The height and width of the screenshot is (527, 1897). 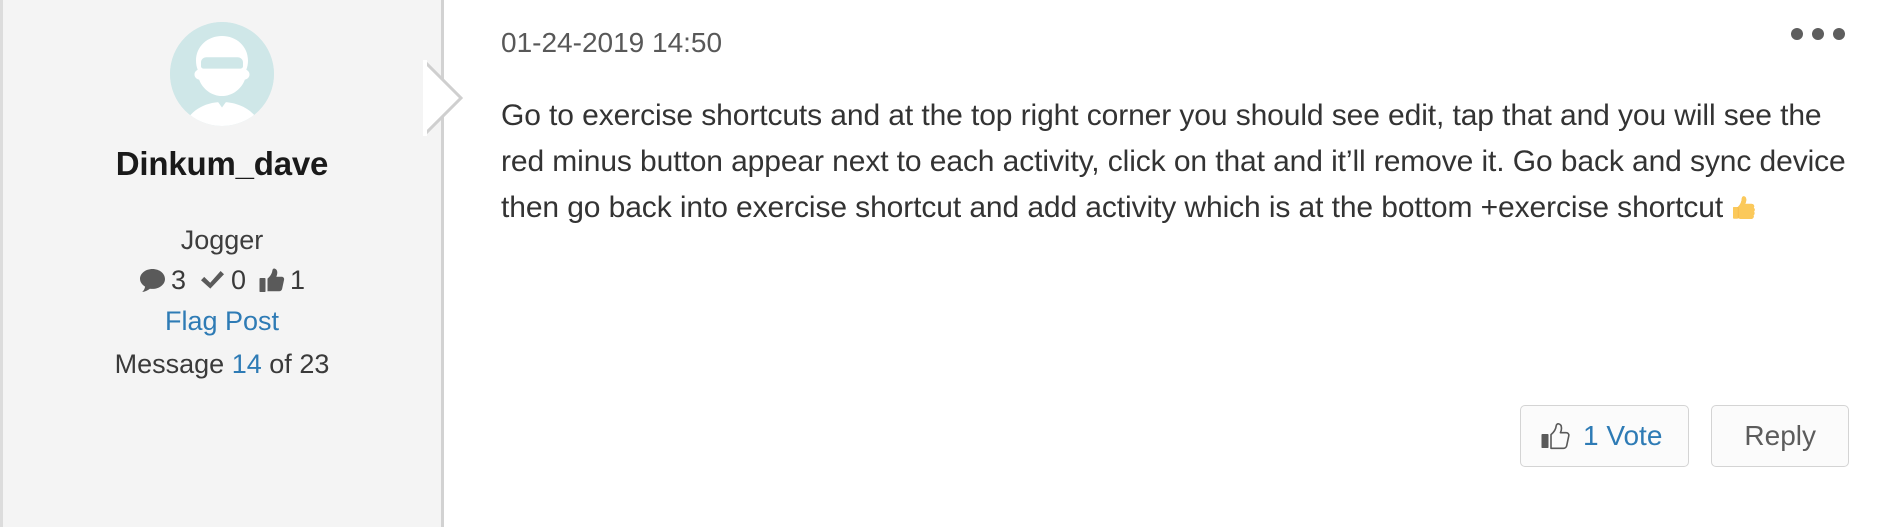 I want to click on post-actions: 1 Vote Reply, so click(x=1684, y=436).